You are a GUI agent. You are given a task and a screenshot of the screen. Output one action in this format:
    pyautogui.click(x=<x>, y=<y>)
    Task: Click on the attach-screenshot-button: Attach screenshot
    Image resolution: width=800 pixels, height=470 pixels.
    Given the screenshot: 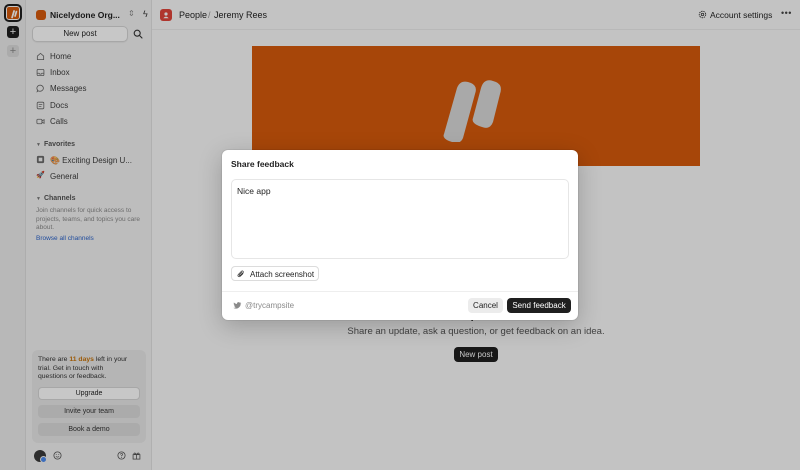 What is the action you would take?
    pyautogui.click(x=275, y=273)
    